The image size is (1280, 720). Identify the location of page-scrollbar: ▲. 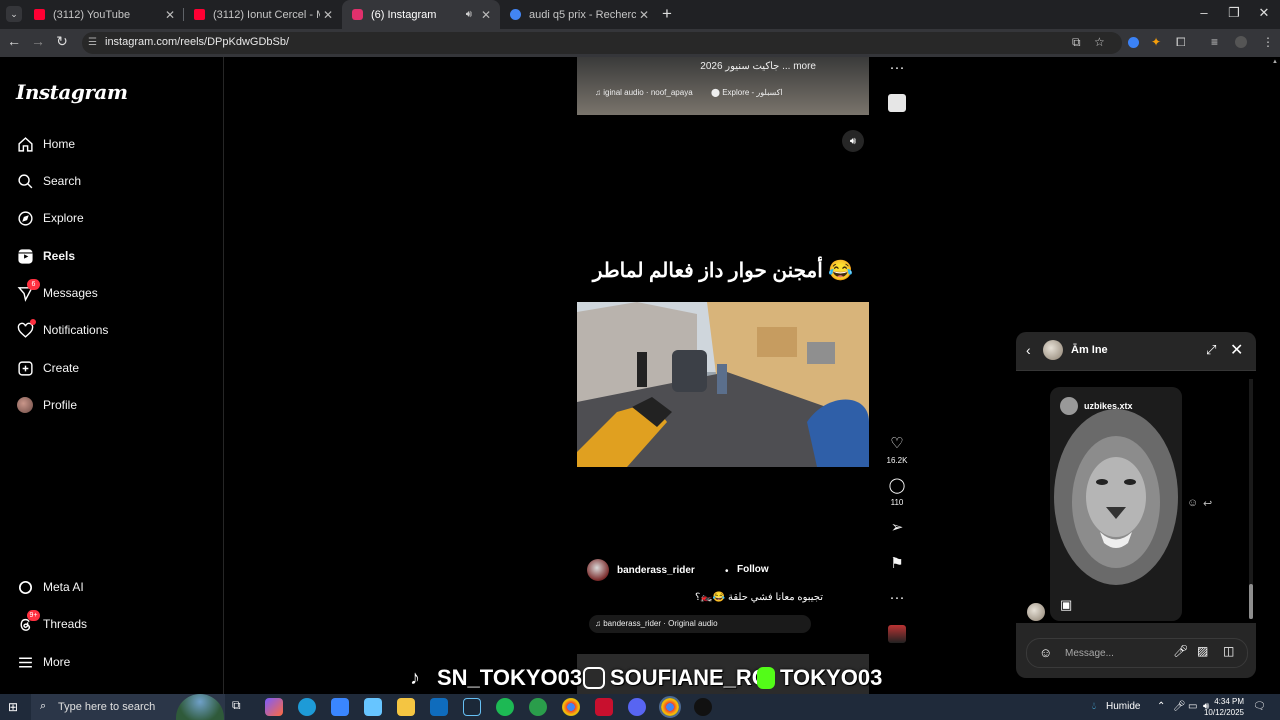
(1275, 375).